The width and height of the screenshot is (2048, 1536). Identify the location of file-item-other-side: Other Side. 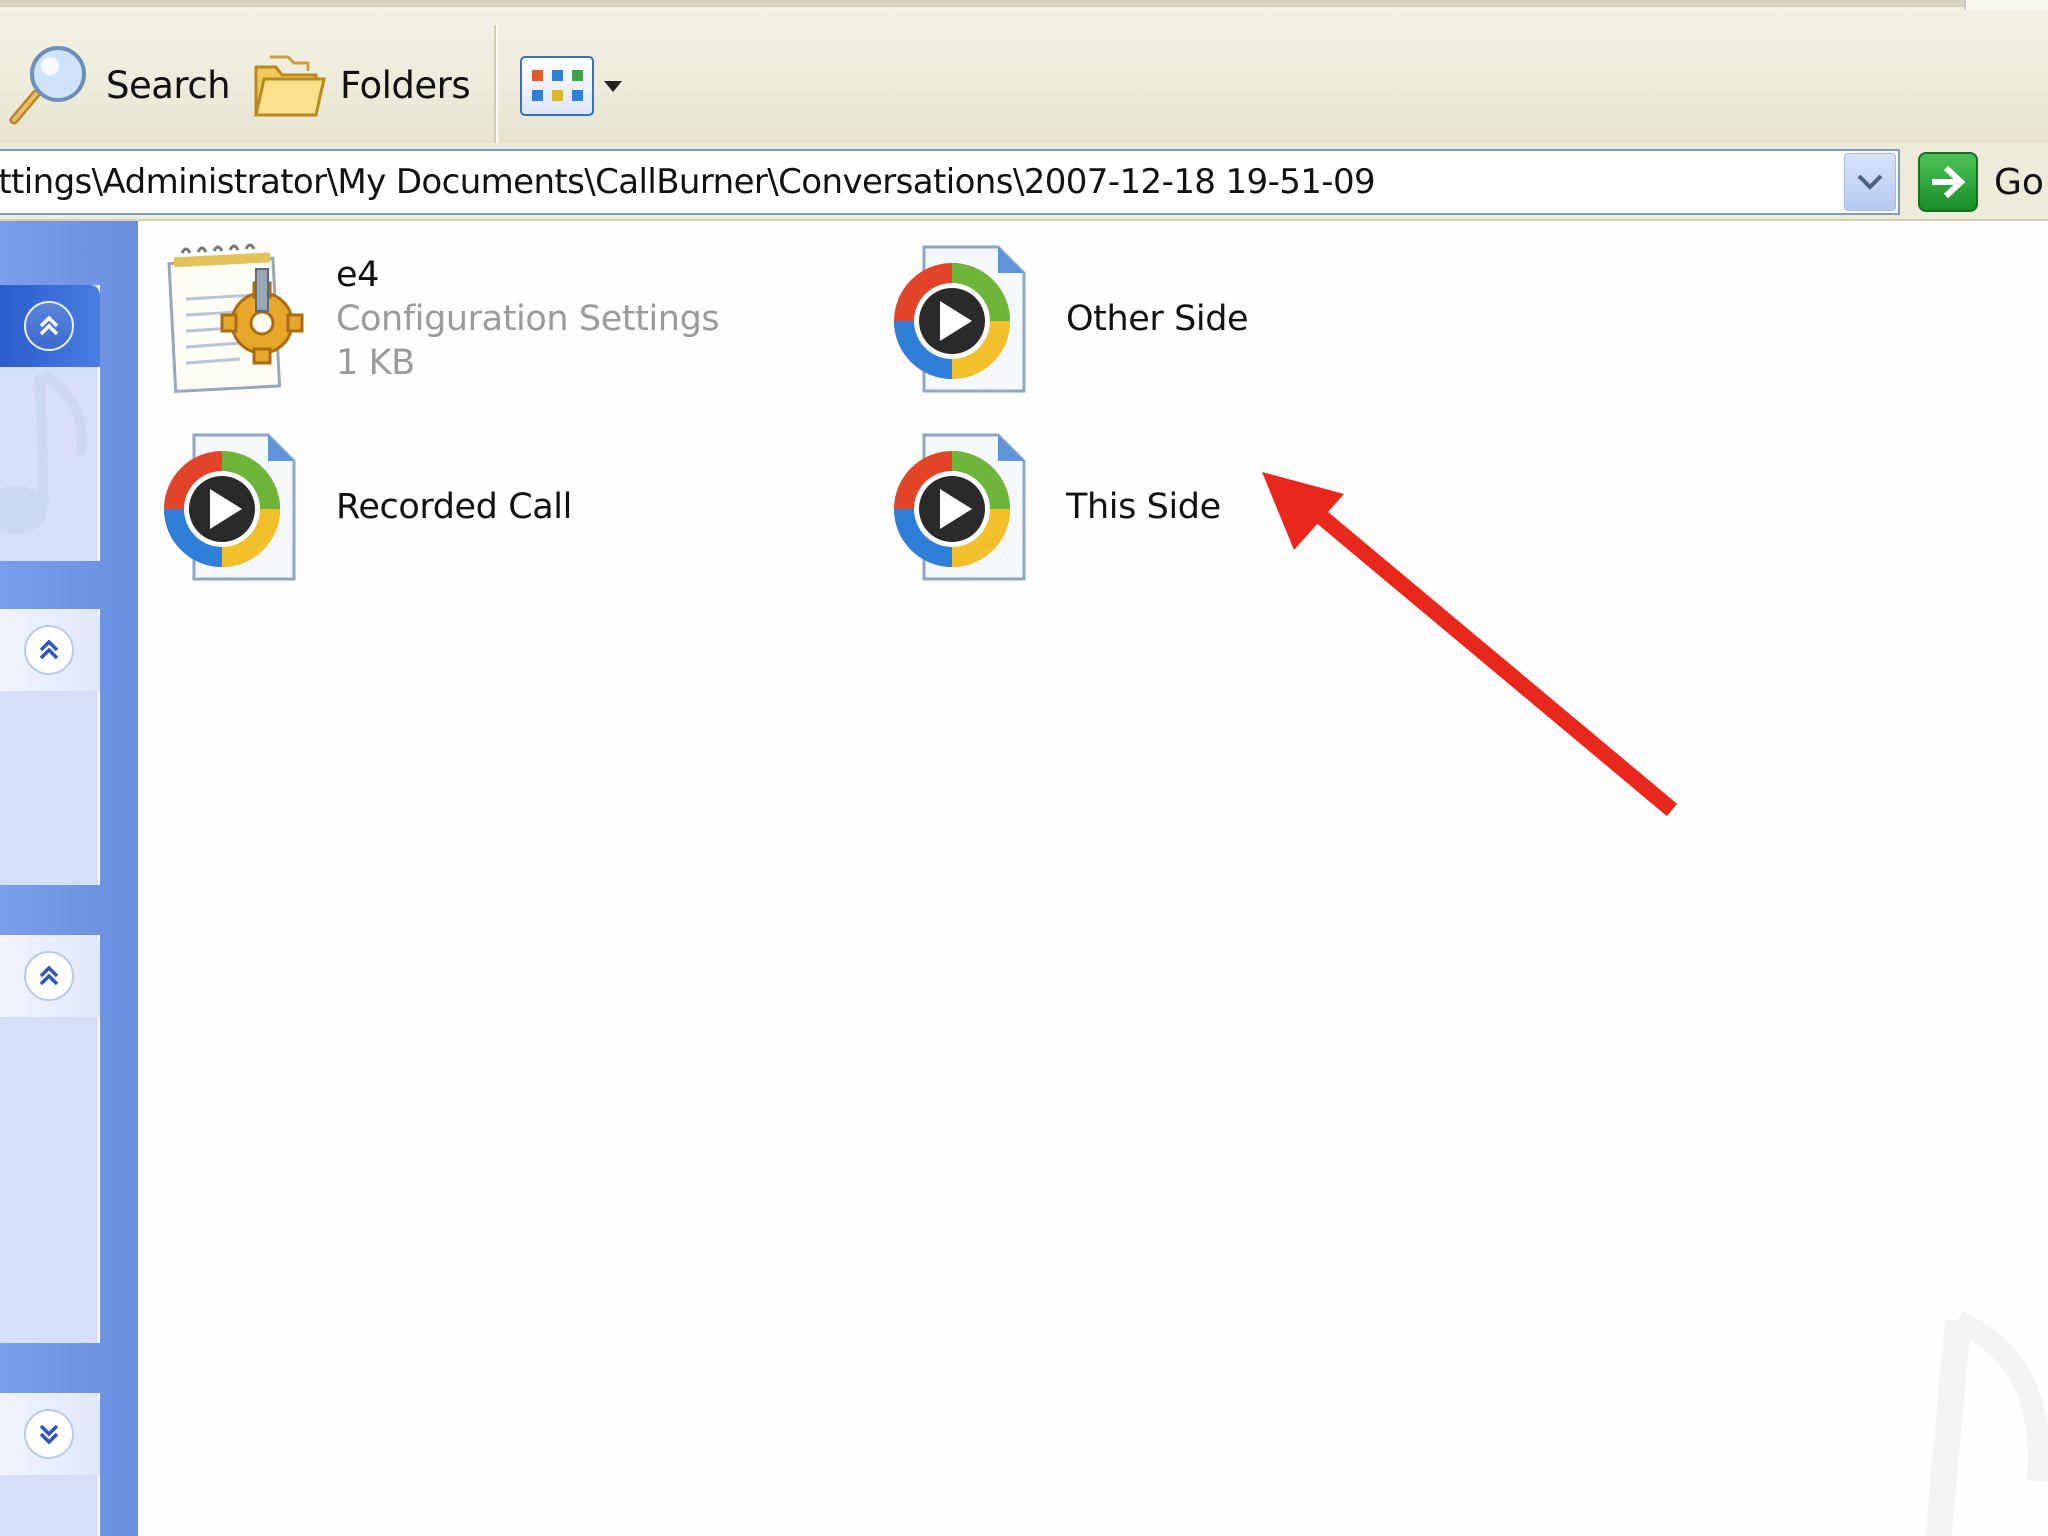
(1069, 319).